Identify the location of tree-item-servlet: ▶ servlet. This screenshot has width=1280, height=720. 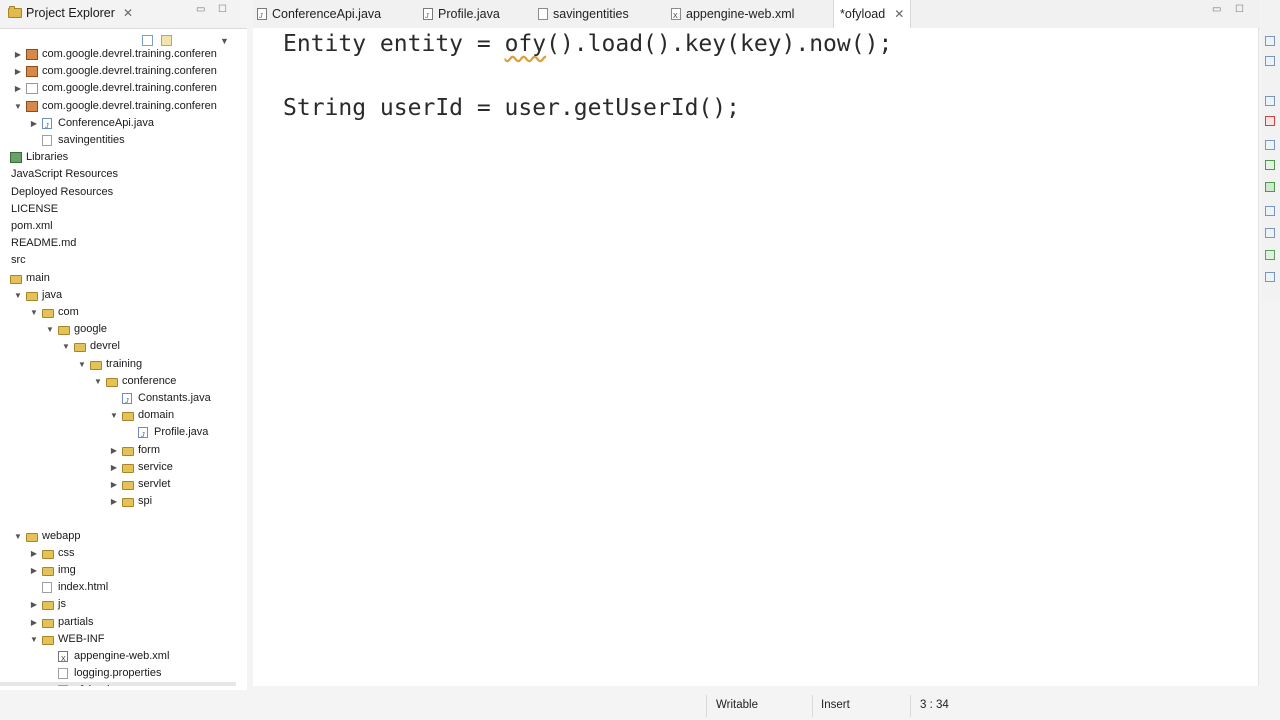
(118, 484).